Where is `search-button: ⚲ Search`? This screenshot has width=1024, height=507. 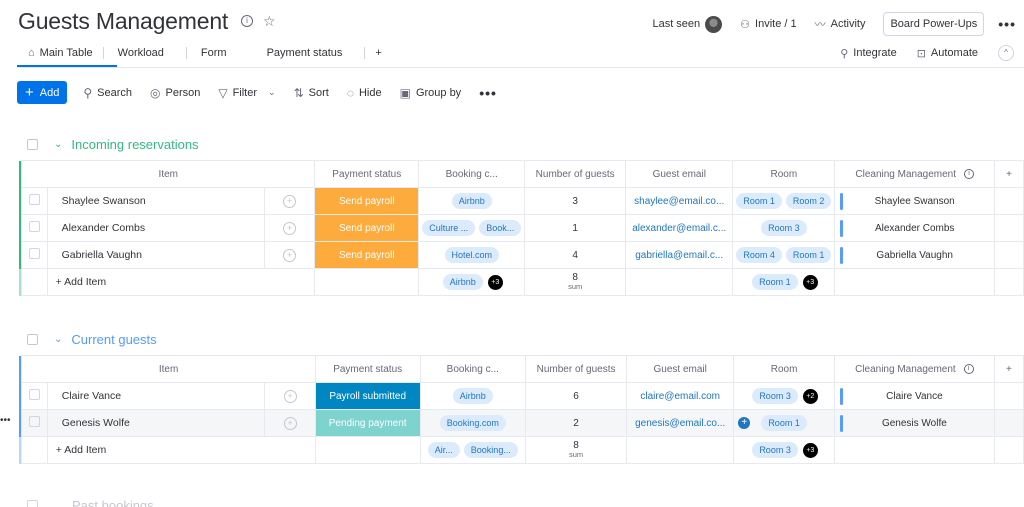 search-button: ⚲ Search is located at coordinates (107, 93).